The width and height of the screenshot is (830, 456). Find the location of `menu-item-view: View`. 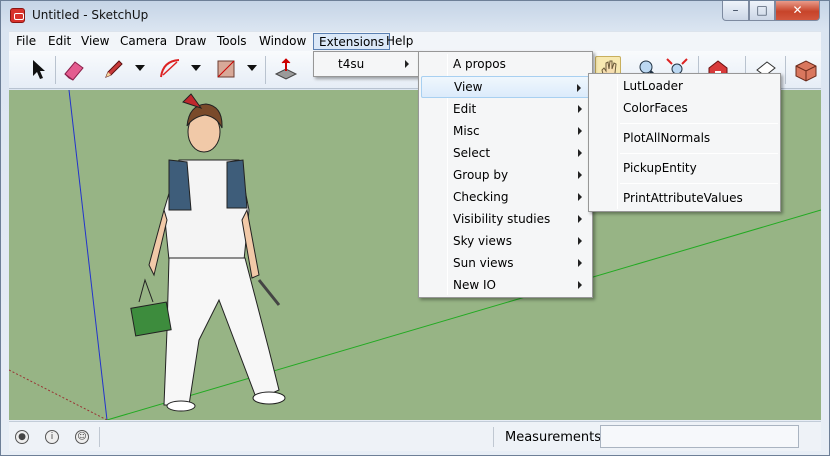

menu-item-view: View is located at coordinates (505, 87).